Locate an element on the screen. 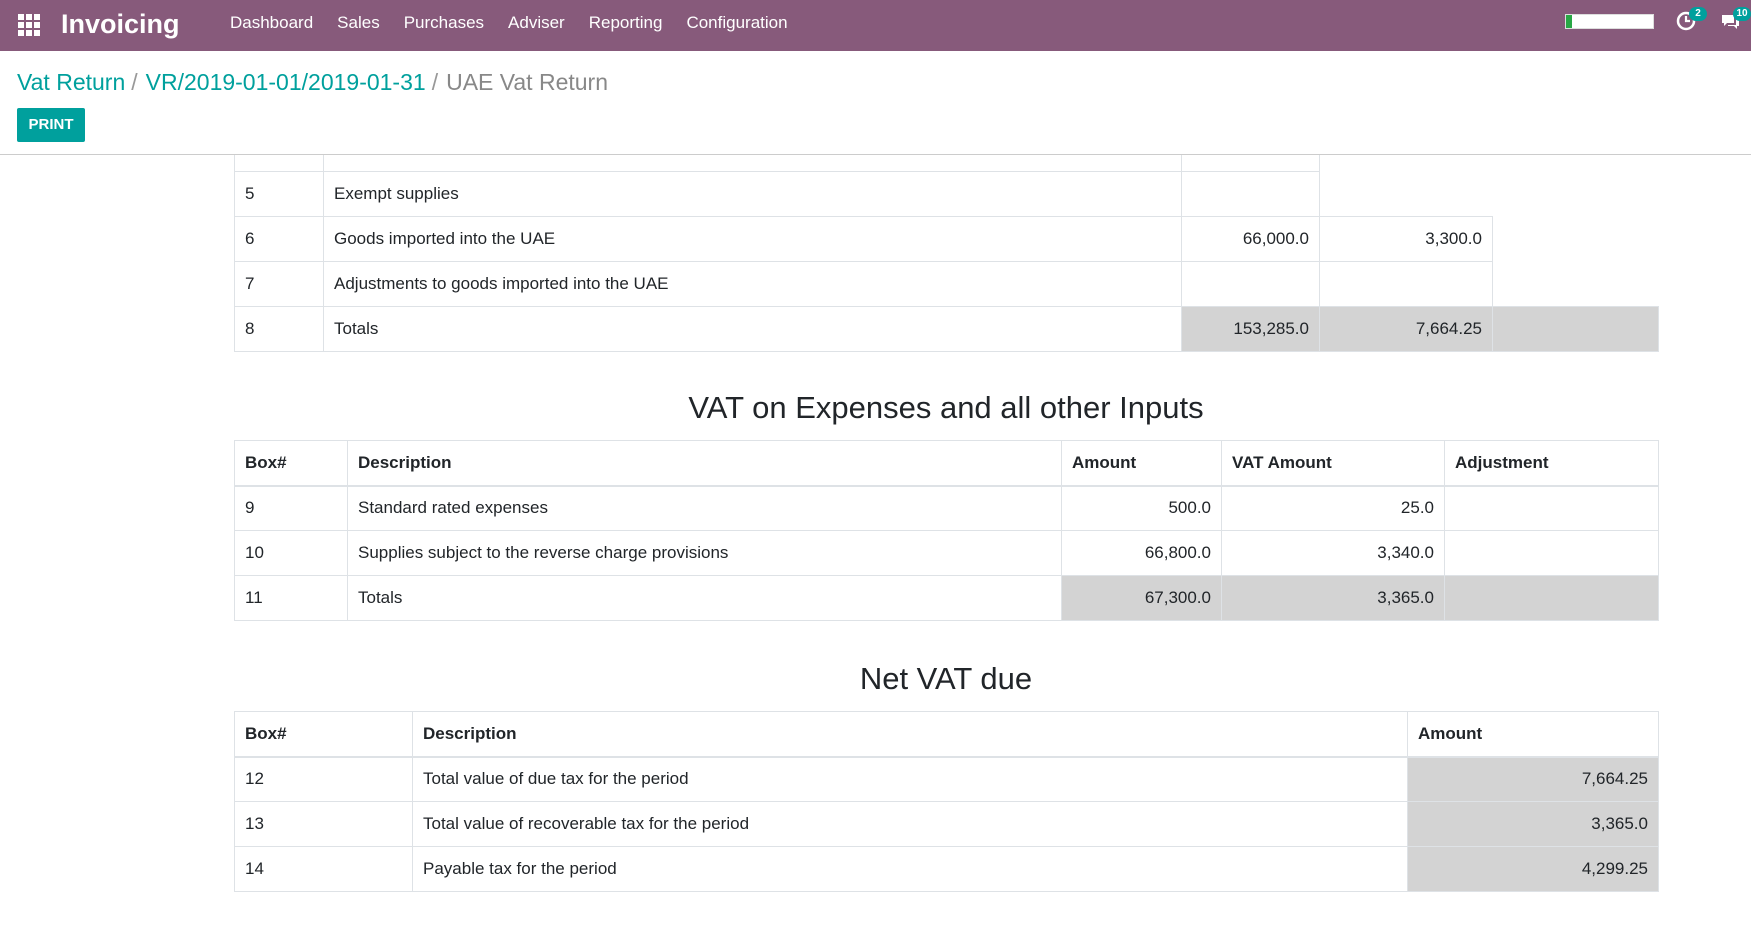  net-vat-section-title: Net VAT due is located at coordinates (946, 678).